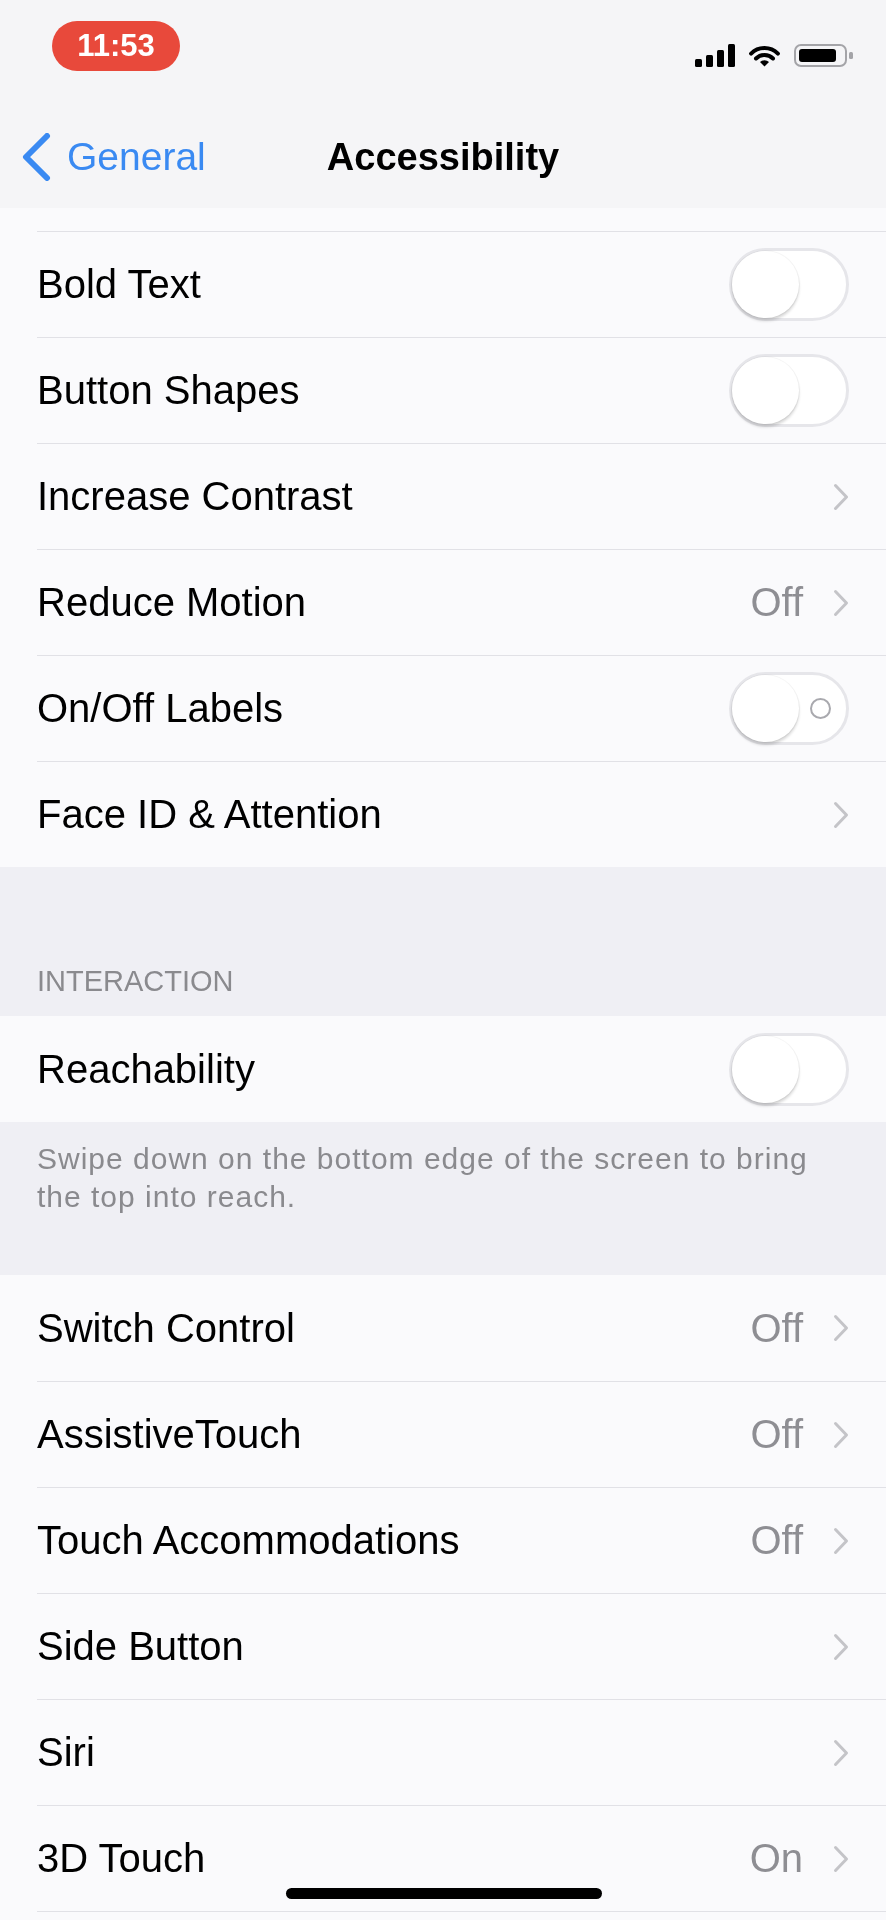  What do you see at coordinates (435, 1752) in the screenshot?
I see `setting-label: Siri` at bounding box center [435, 1752].